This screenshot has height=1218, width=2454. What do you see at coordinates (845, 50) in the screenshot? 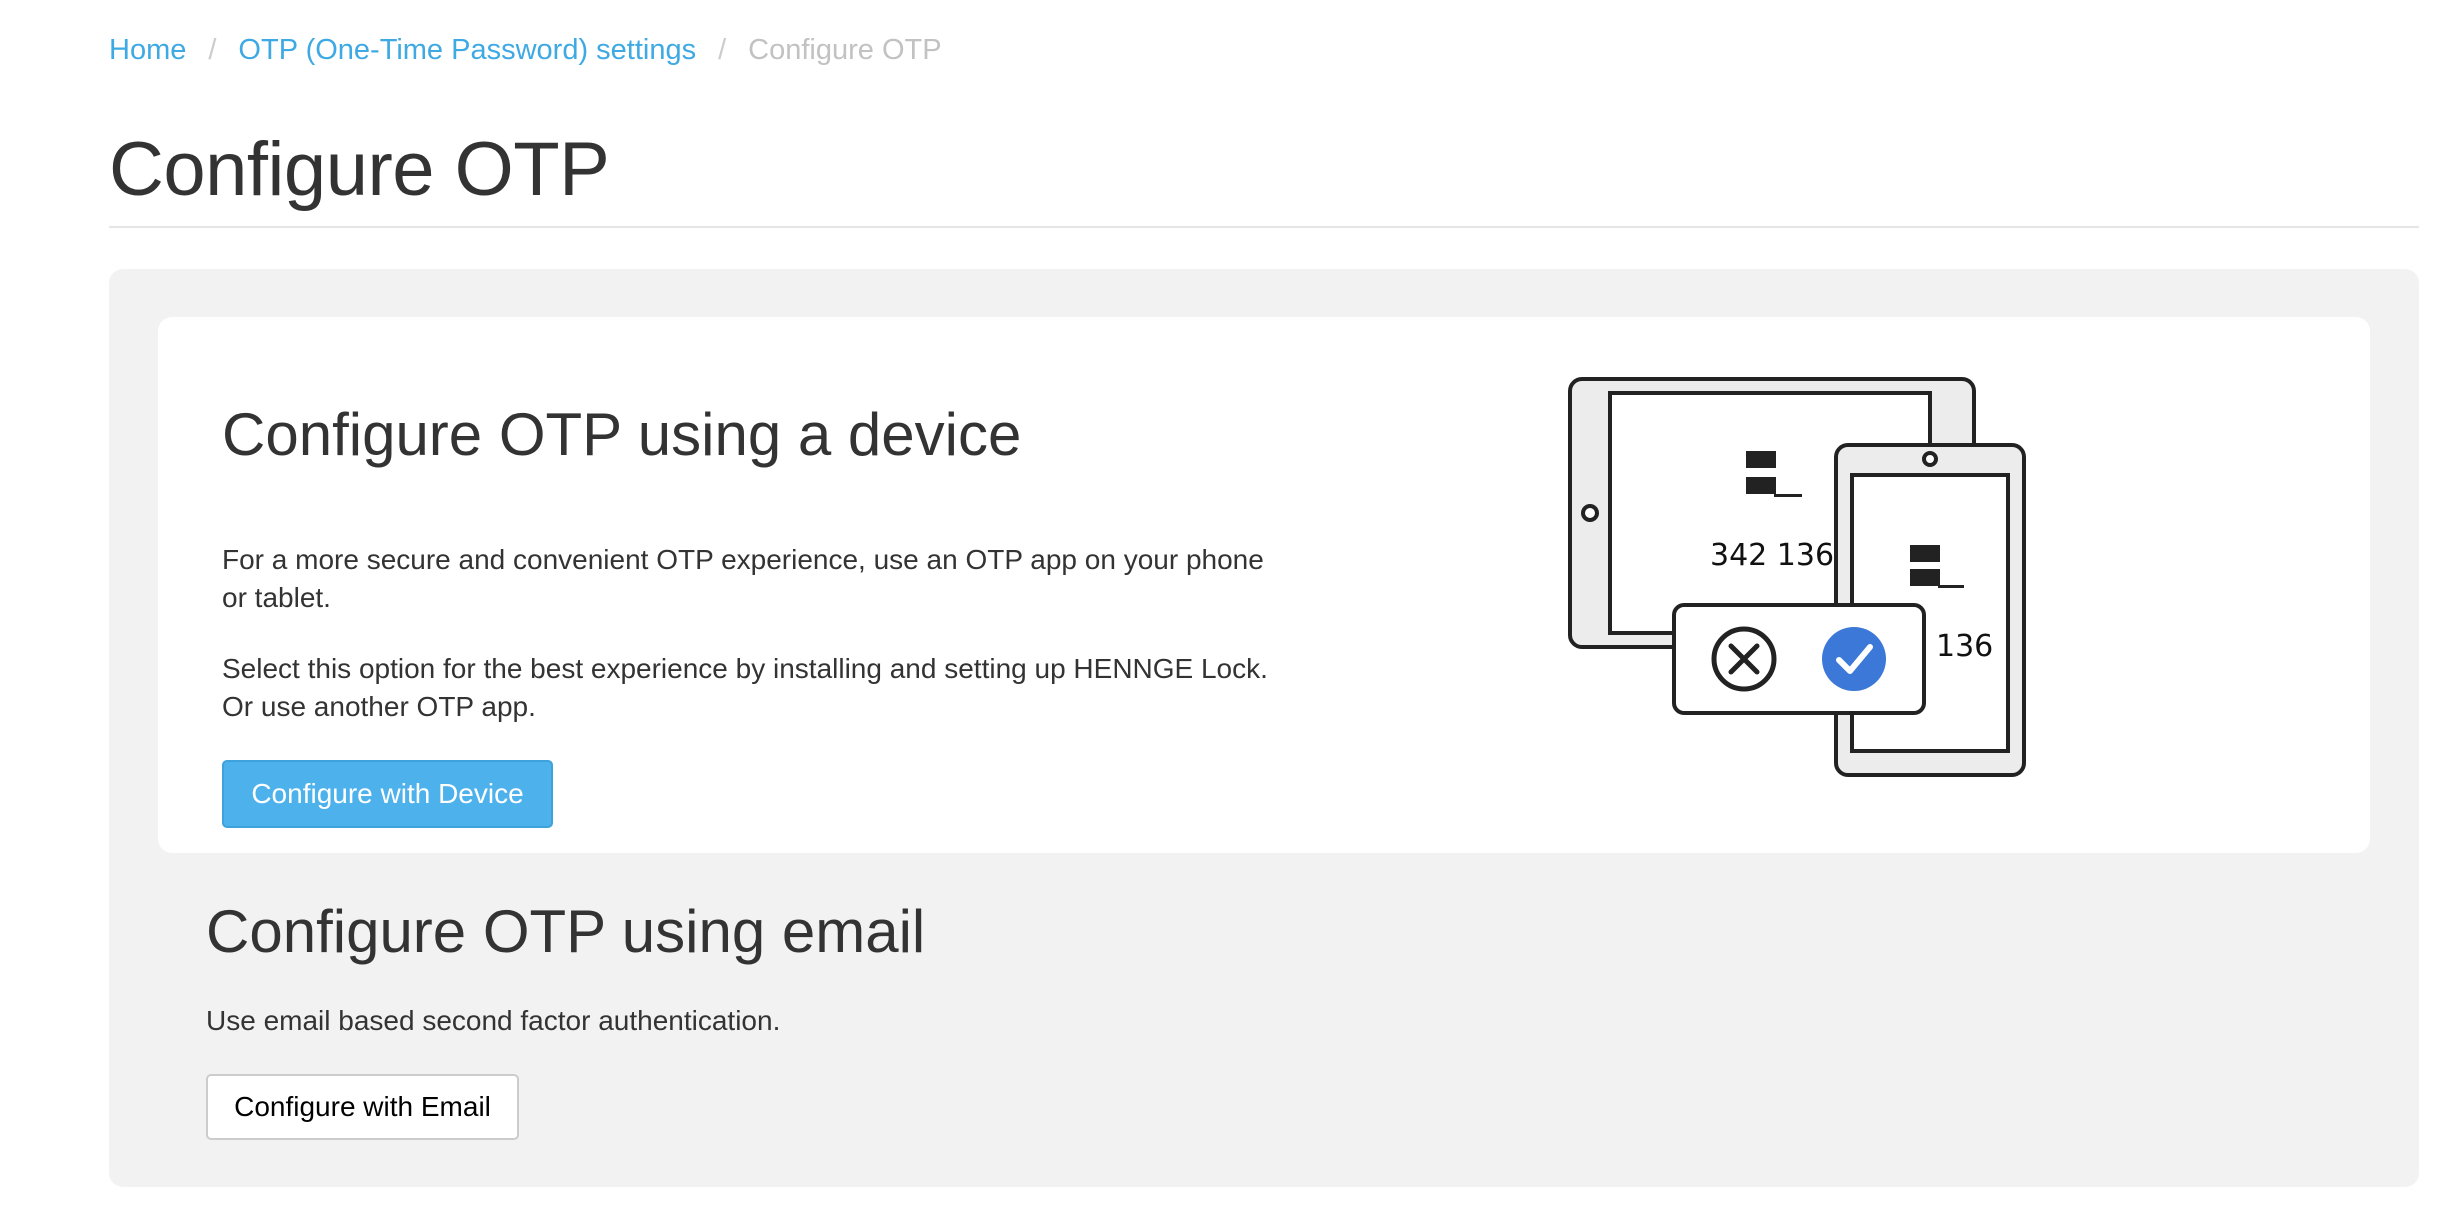
I see `breadcrumb-current: Configure OTP` at bounding box center [845, 50].